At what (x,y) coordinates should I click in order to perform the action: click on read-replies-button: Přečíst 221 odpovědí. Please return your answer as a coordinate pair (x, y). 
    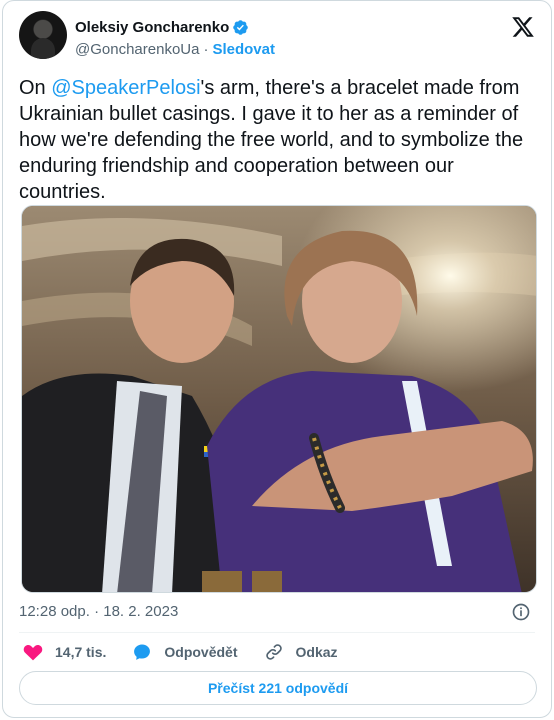
    Looking at the image, I should click on (278, 688).